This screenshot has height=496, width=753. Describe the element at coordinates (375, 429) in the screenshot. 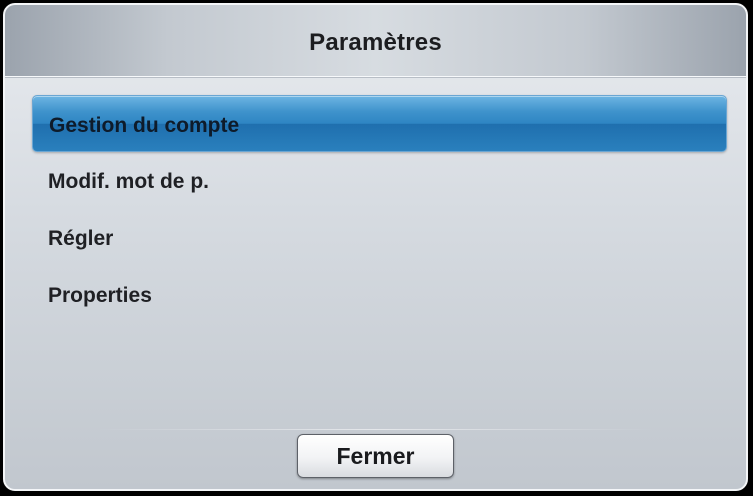

I see `footer-divider` at that location.